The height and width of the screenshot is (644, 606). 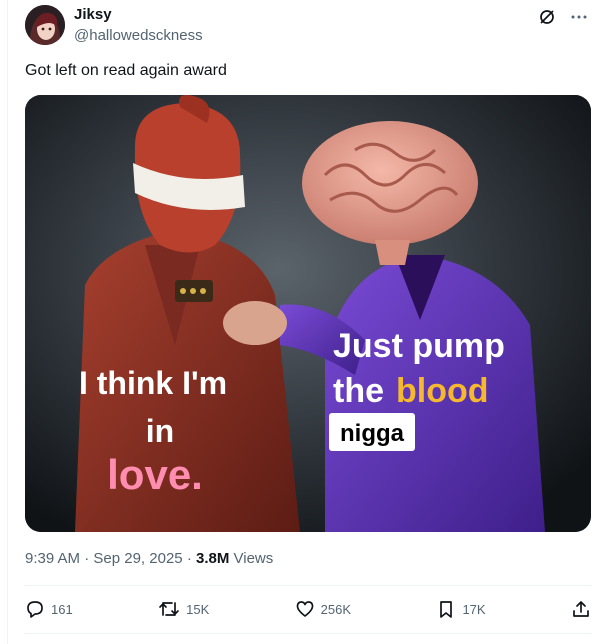 I want to click on action-bar: 161 15K 256K 17K, so click(x=308, y=609).